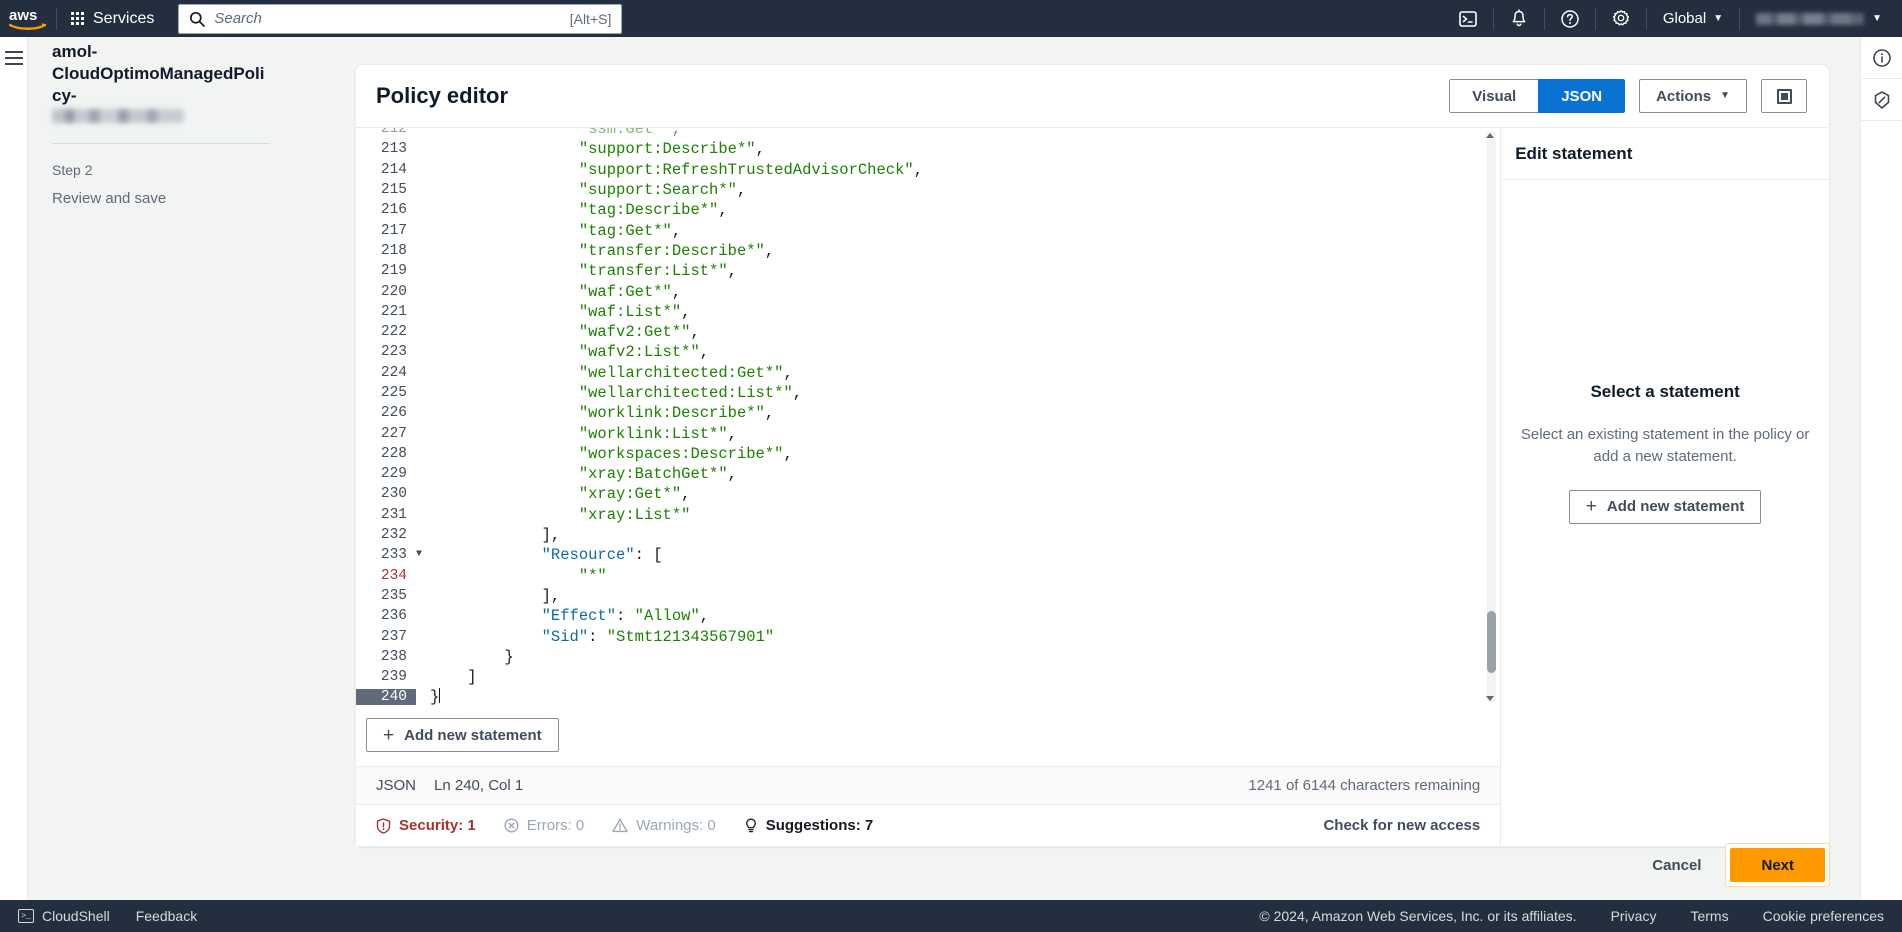 The image size is (1902, 932). I want to click on code-line: 226 "worklink:Describe*",, so click(928, 413).